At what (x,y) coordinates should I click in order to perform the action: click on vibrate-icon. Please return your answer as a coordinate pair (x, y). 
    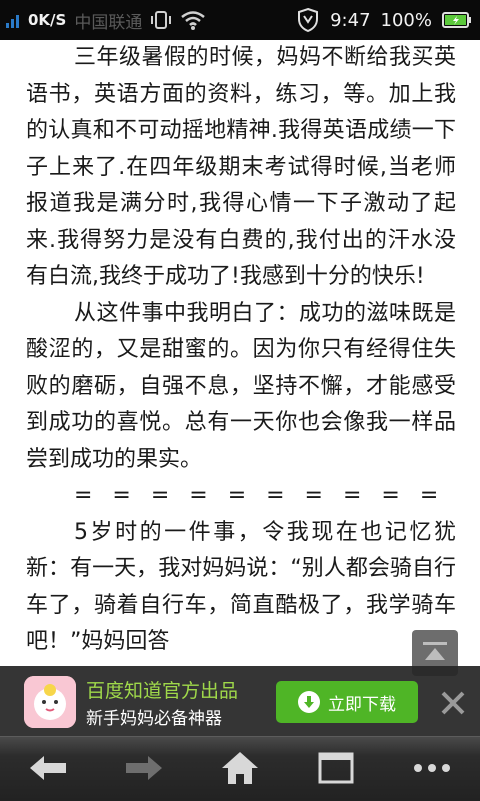
    Looking at the image, I should click on (161, 20).